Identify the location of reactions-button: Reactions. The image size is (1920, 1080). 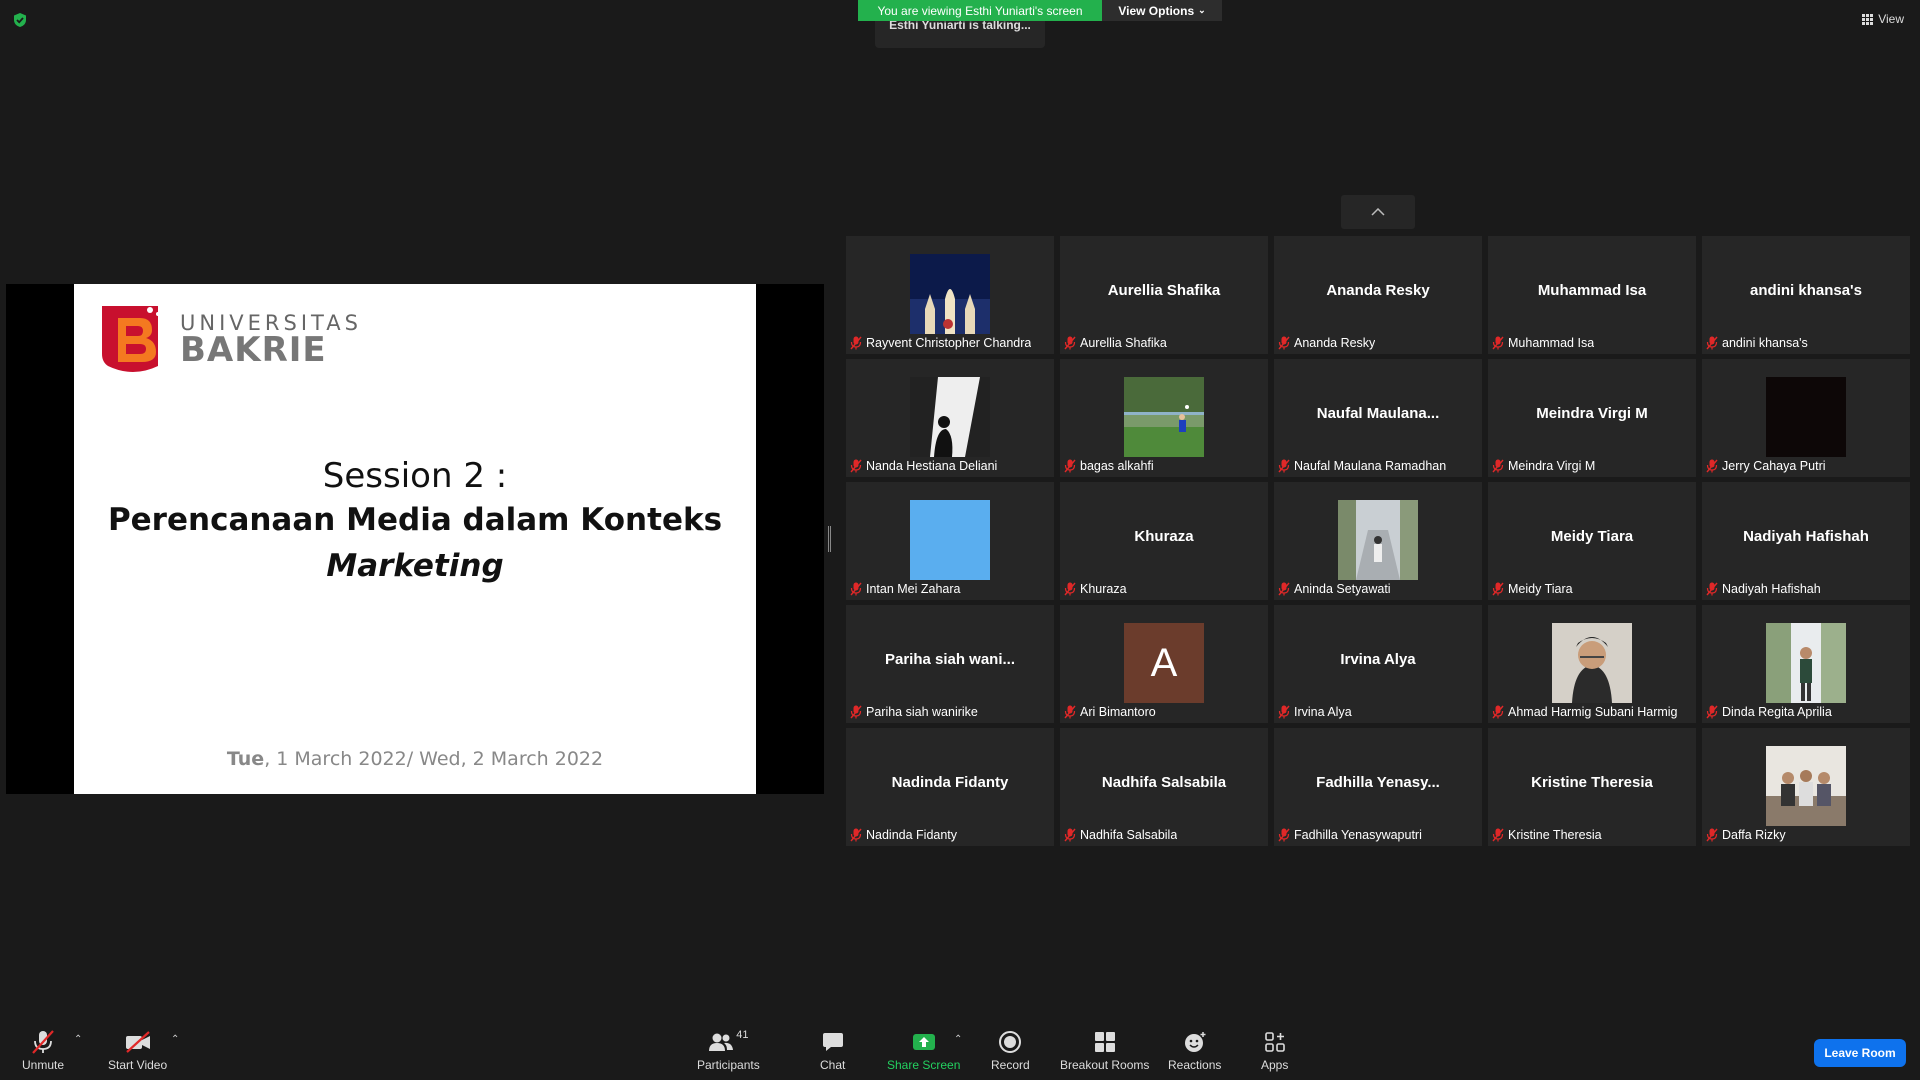
(1194, 1051).